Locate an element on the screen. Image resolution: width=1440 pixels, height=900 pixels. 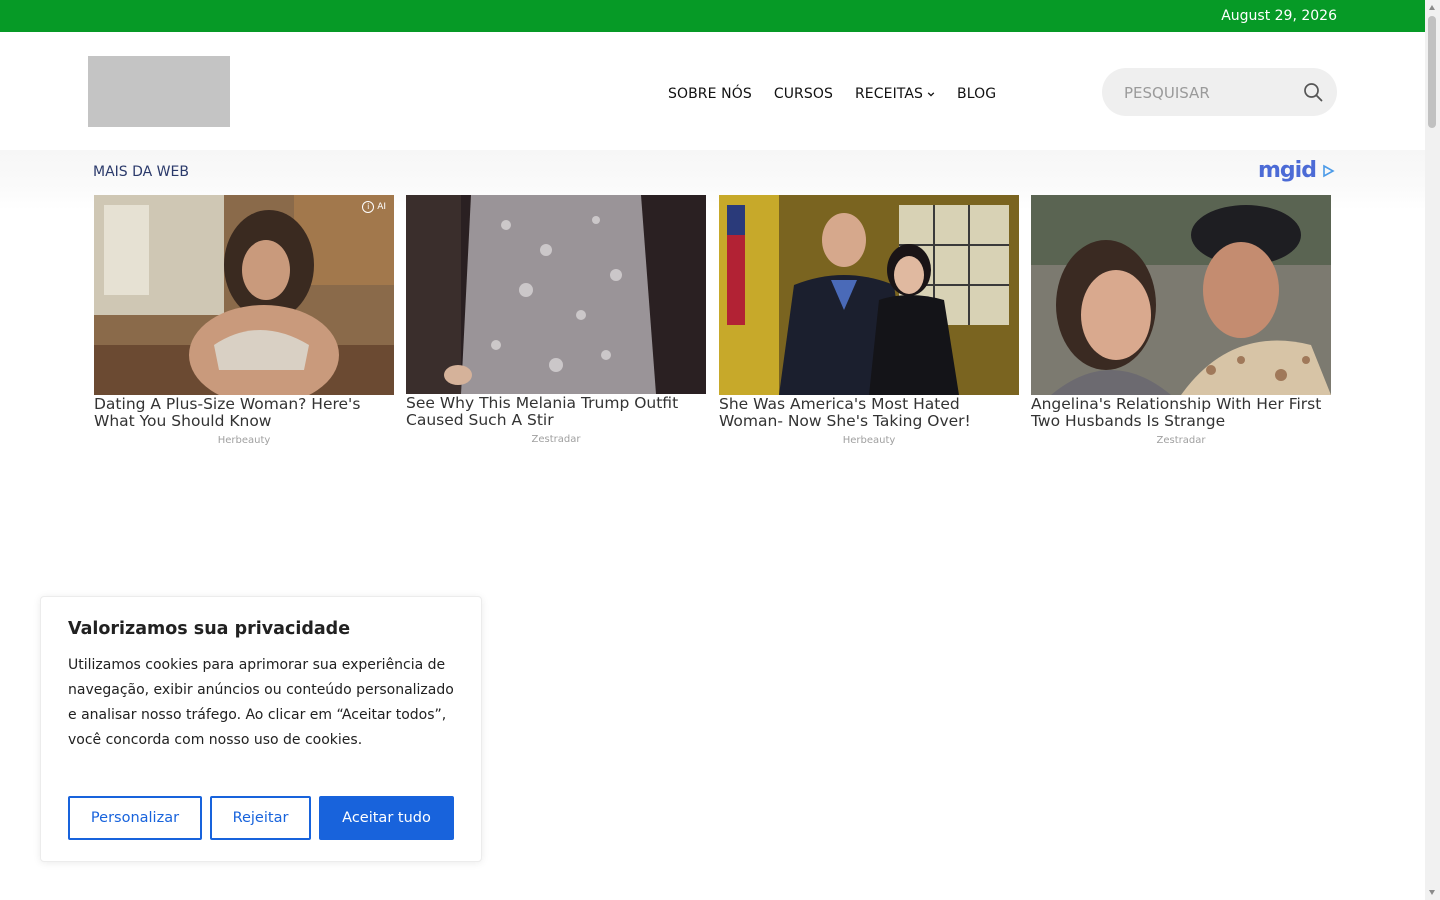
current-date: August 29, 2026 is located at coordinates (1279, 16).